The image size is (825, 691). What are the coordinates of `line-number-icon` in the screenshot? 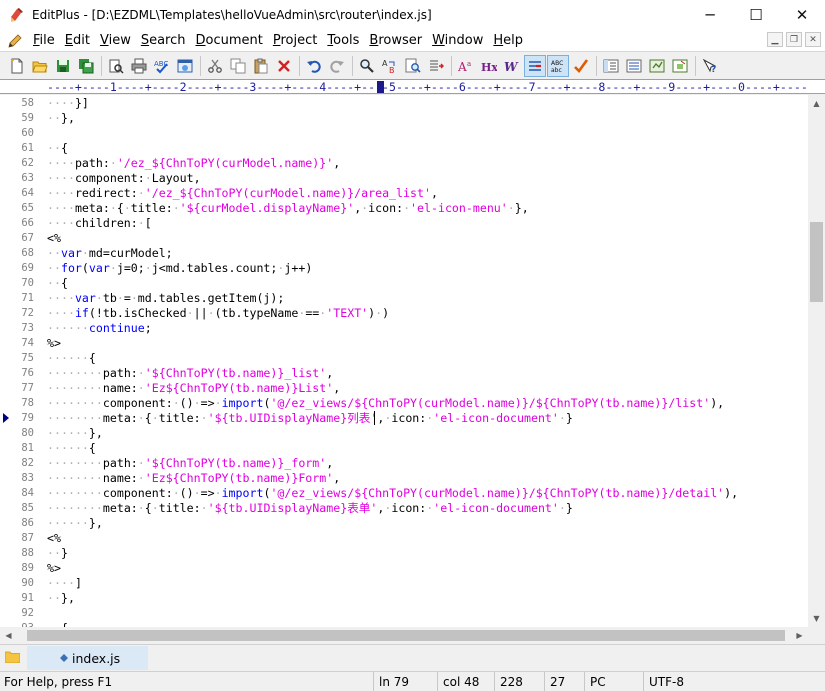 It's located at (535, 65).